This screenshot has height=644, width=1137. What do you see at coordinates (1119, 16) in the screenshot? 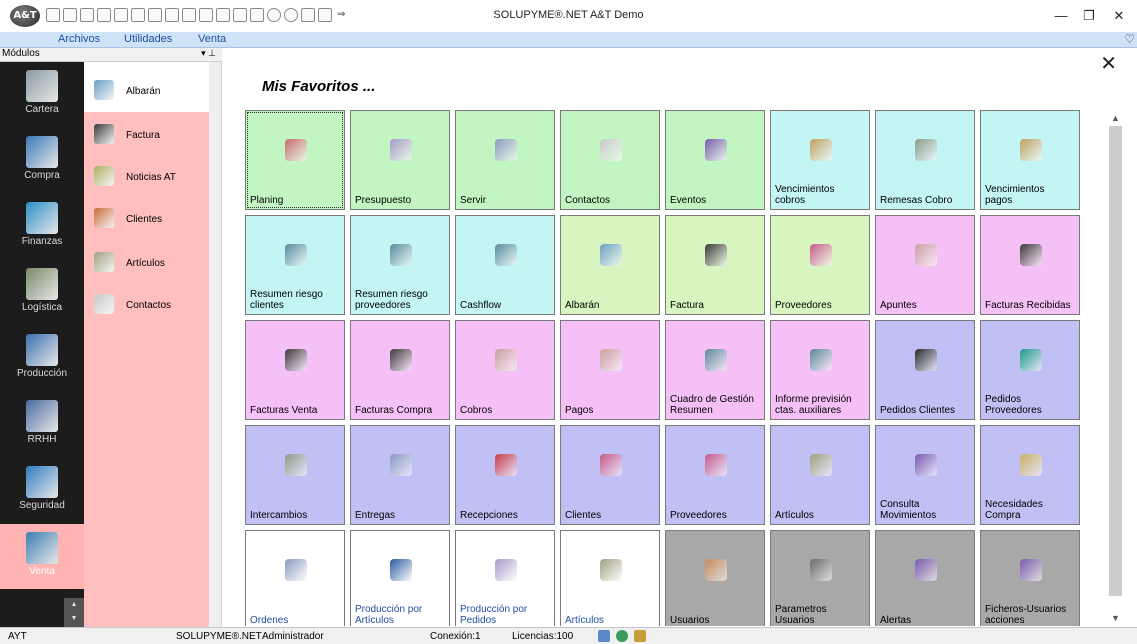
I see `close-window-button: ✕` at bounding box center [1119, 16].